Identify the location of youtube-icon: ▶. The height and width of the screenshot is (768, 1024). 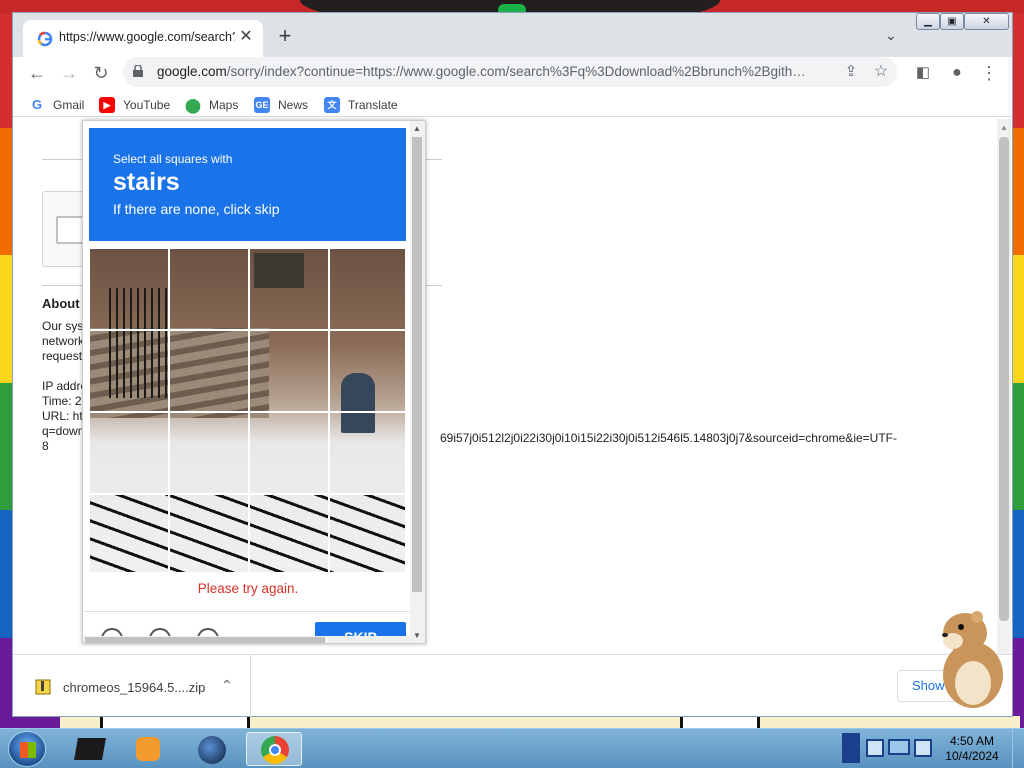
(107, 105).